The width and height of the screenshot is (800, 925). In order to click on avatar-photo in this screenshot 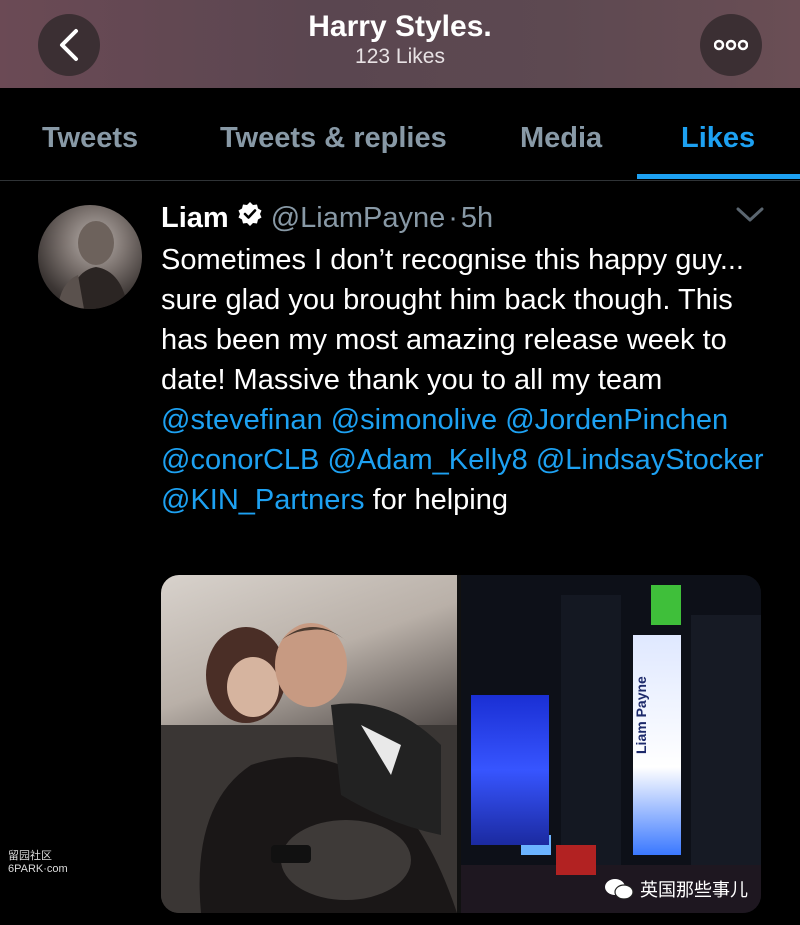, I will do `click(93, 265)`.